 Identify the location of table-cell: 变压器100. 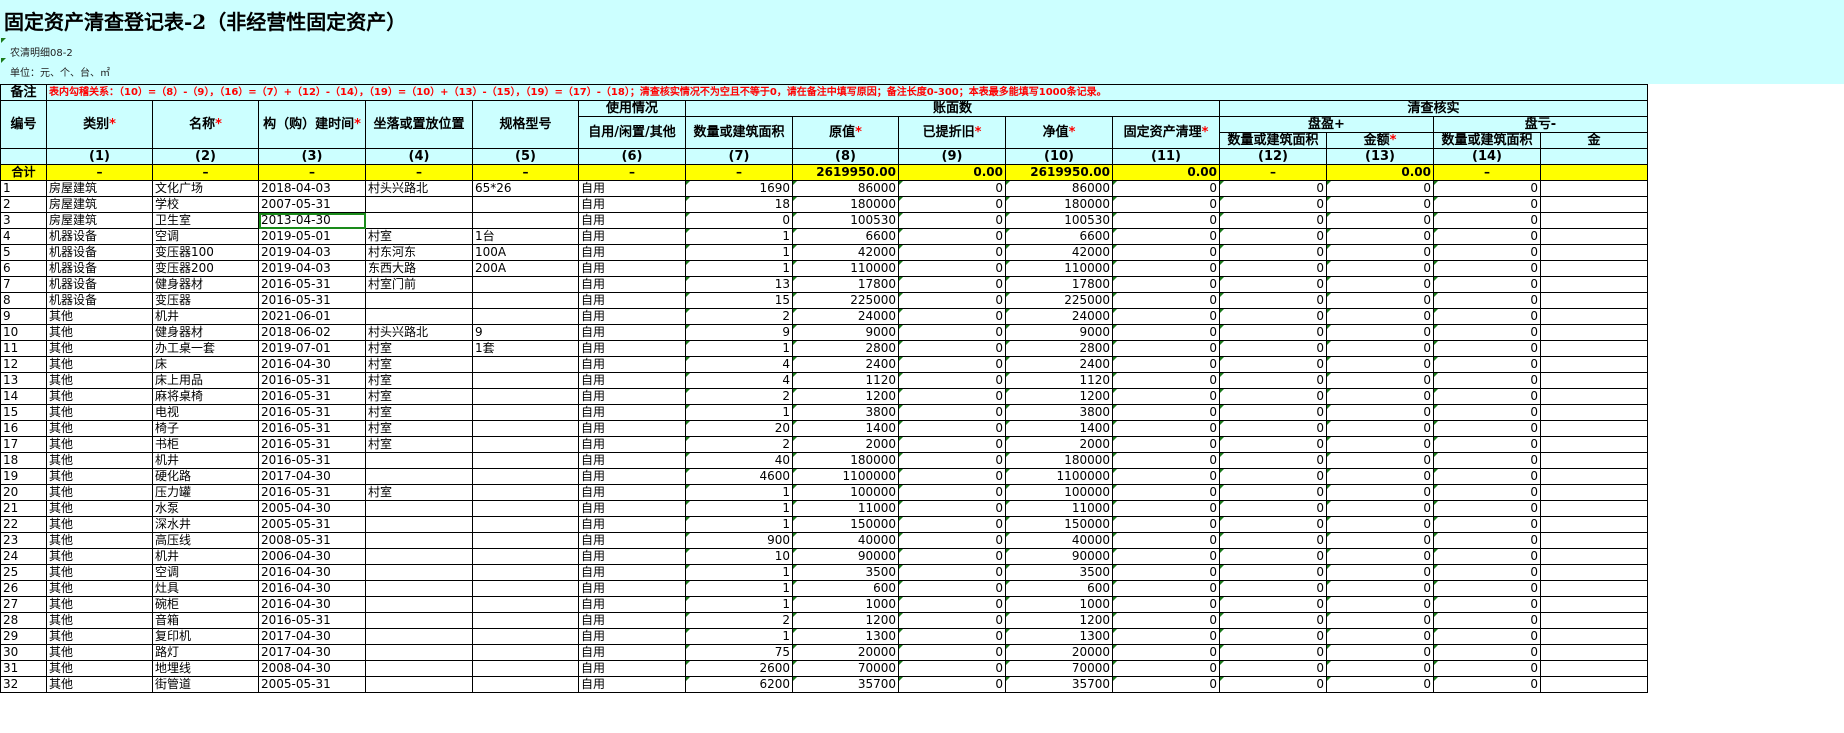
(205, 252).